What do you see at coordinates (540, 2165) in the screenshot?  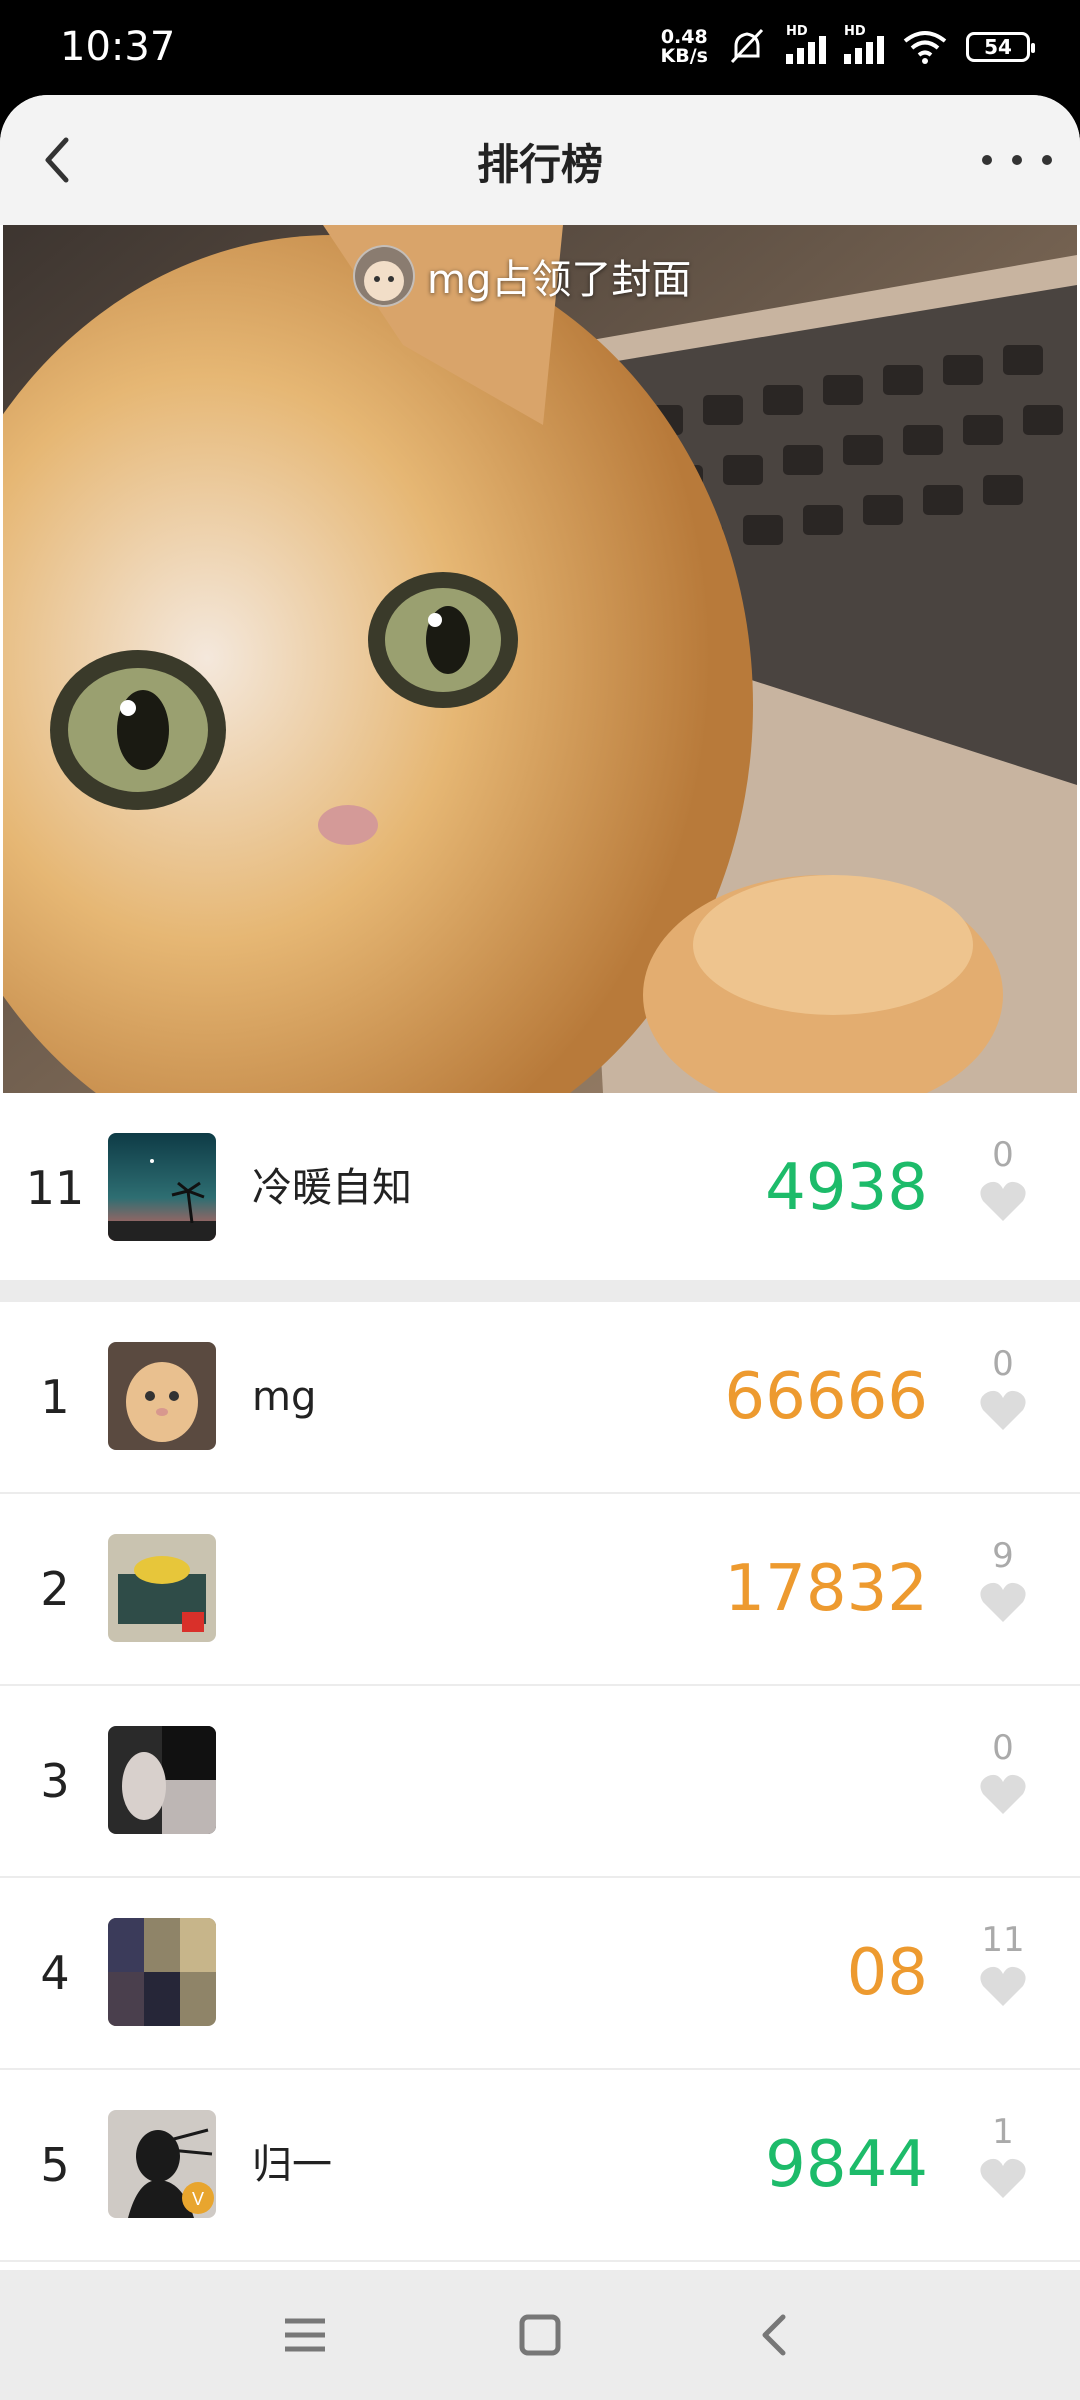 I see `rank-row: 5 V 归一 9844 1` at bounding box center [540, 2165].